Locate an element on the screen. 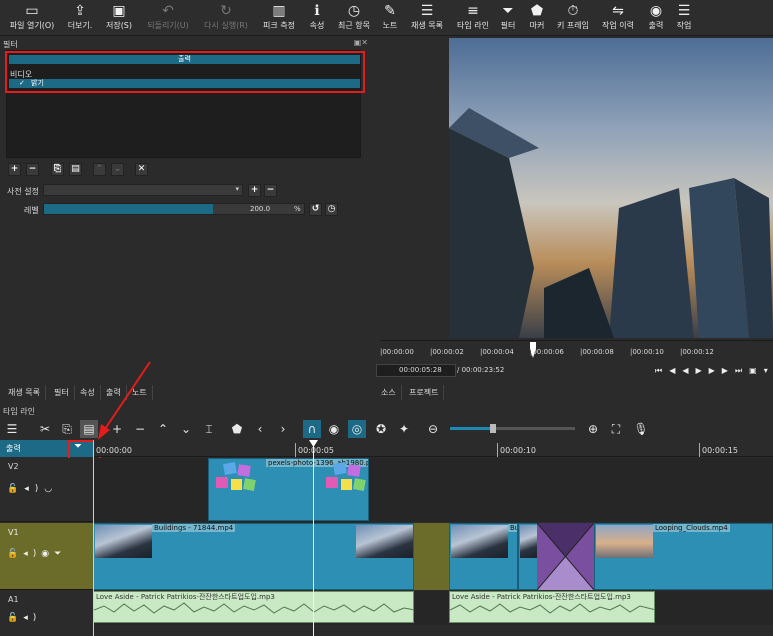 The image size is (773, 636). zoom-slider is located at coordinates (512, 428).